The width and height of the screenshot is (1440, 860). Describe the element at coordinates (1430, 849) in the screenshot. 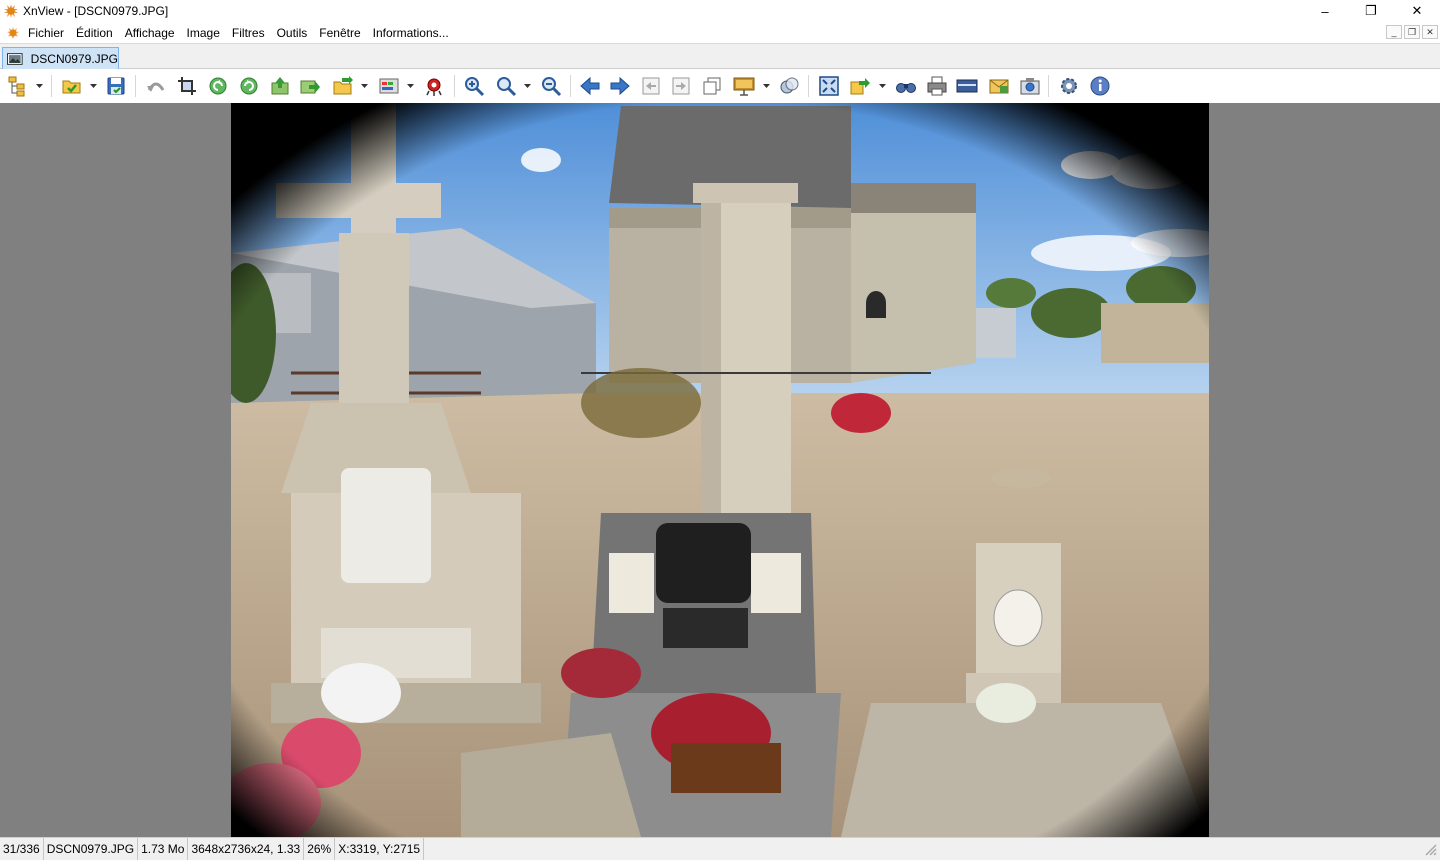

I see `resize-grip-icon` at that location.